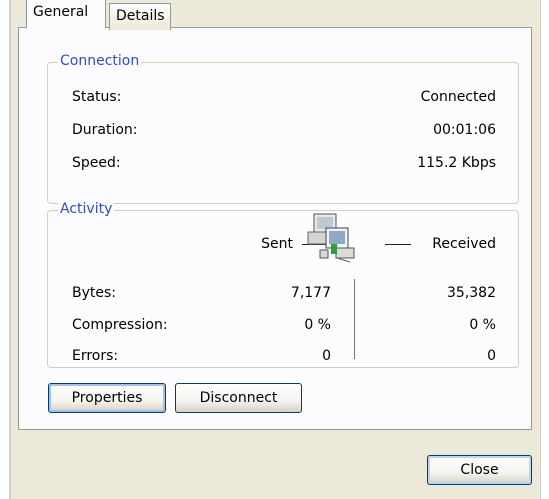 Image resolution: width=549 pixels, height=499 pixels. What do you see at coordinates (398, 244) in the screenshot?
I see `received-connector-line` at bounding box center [398, 244].